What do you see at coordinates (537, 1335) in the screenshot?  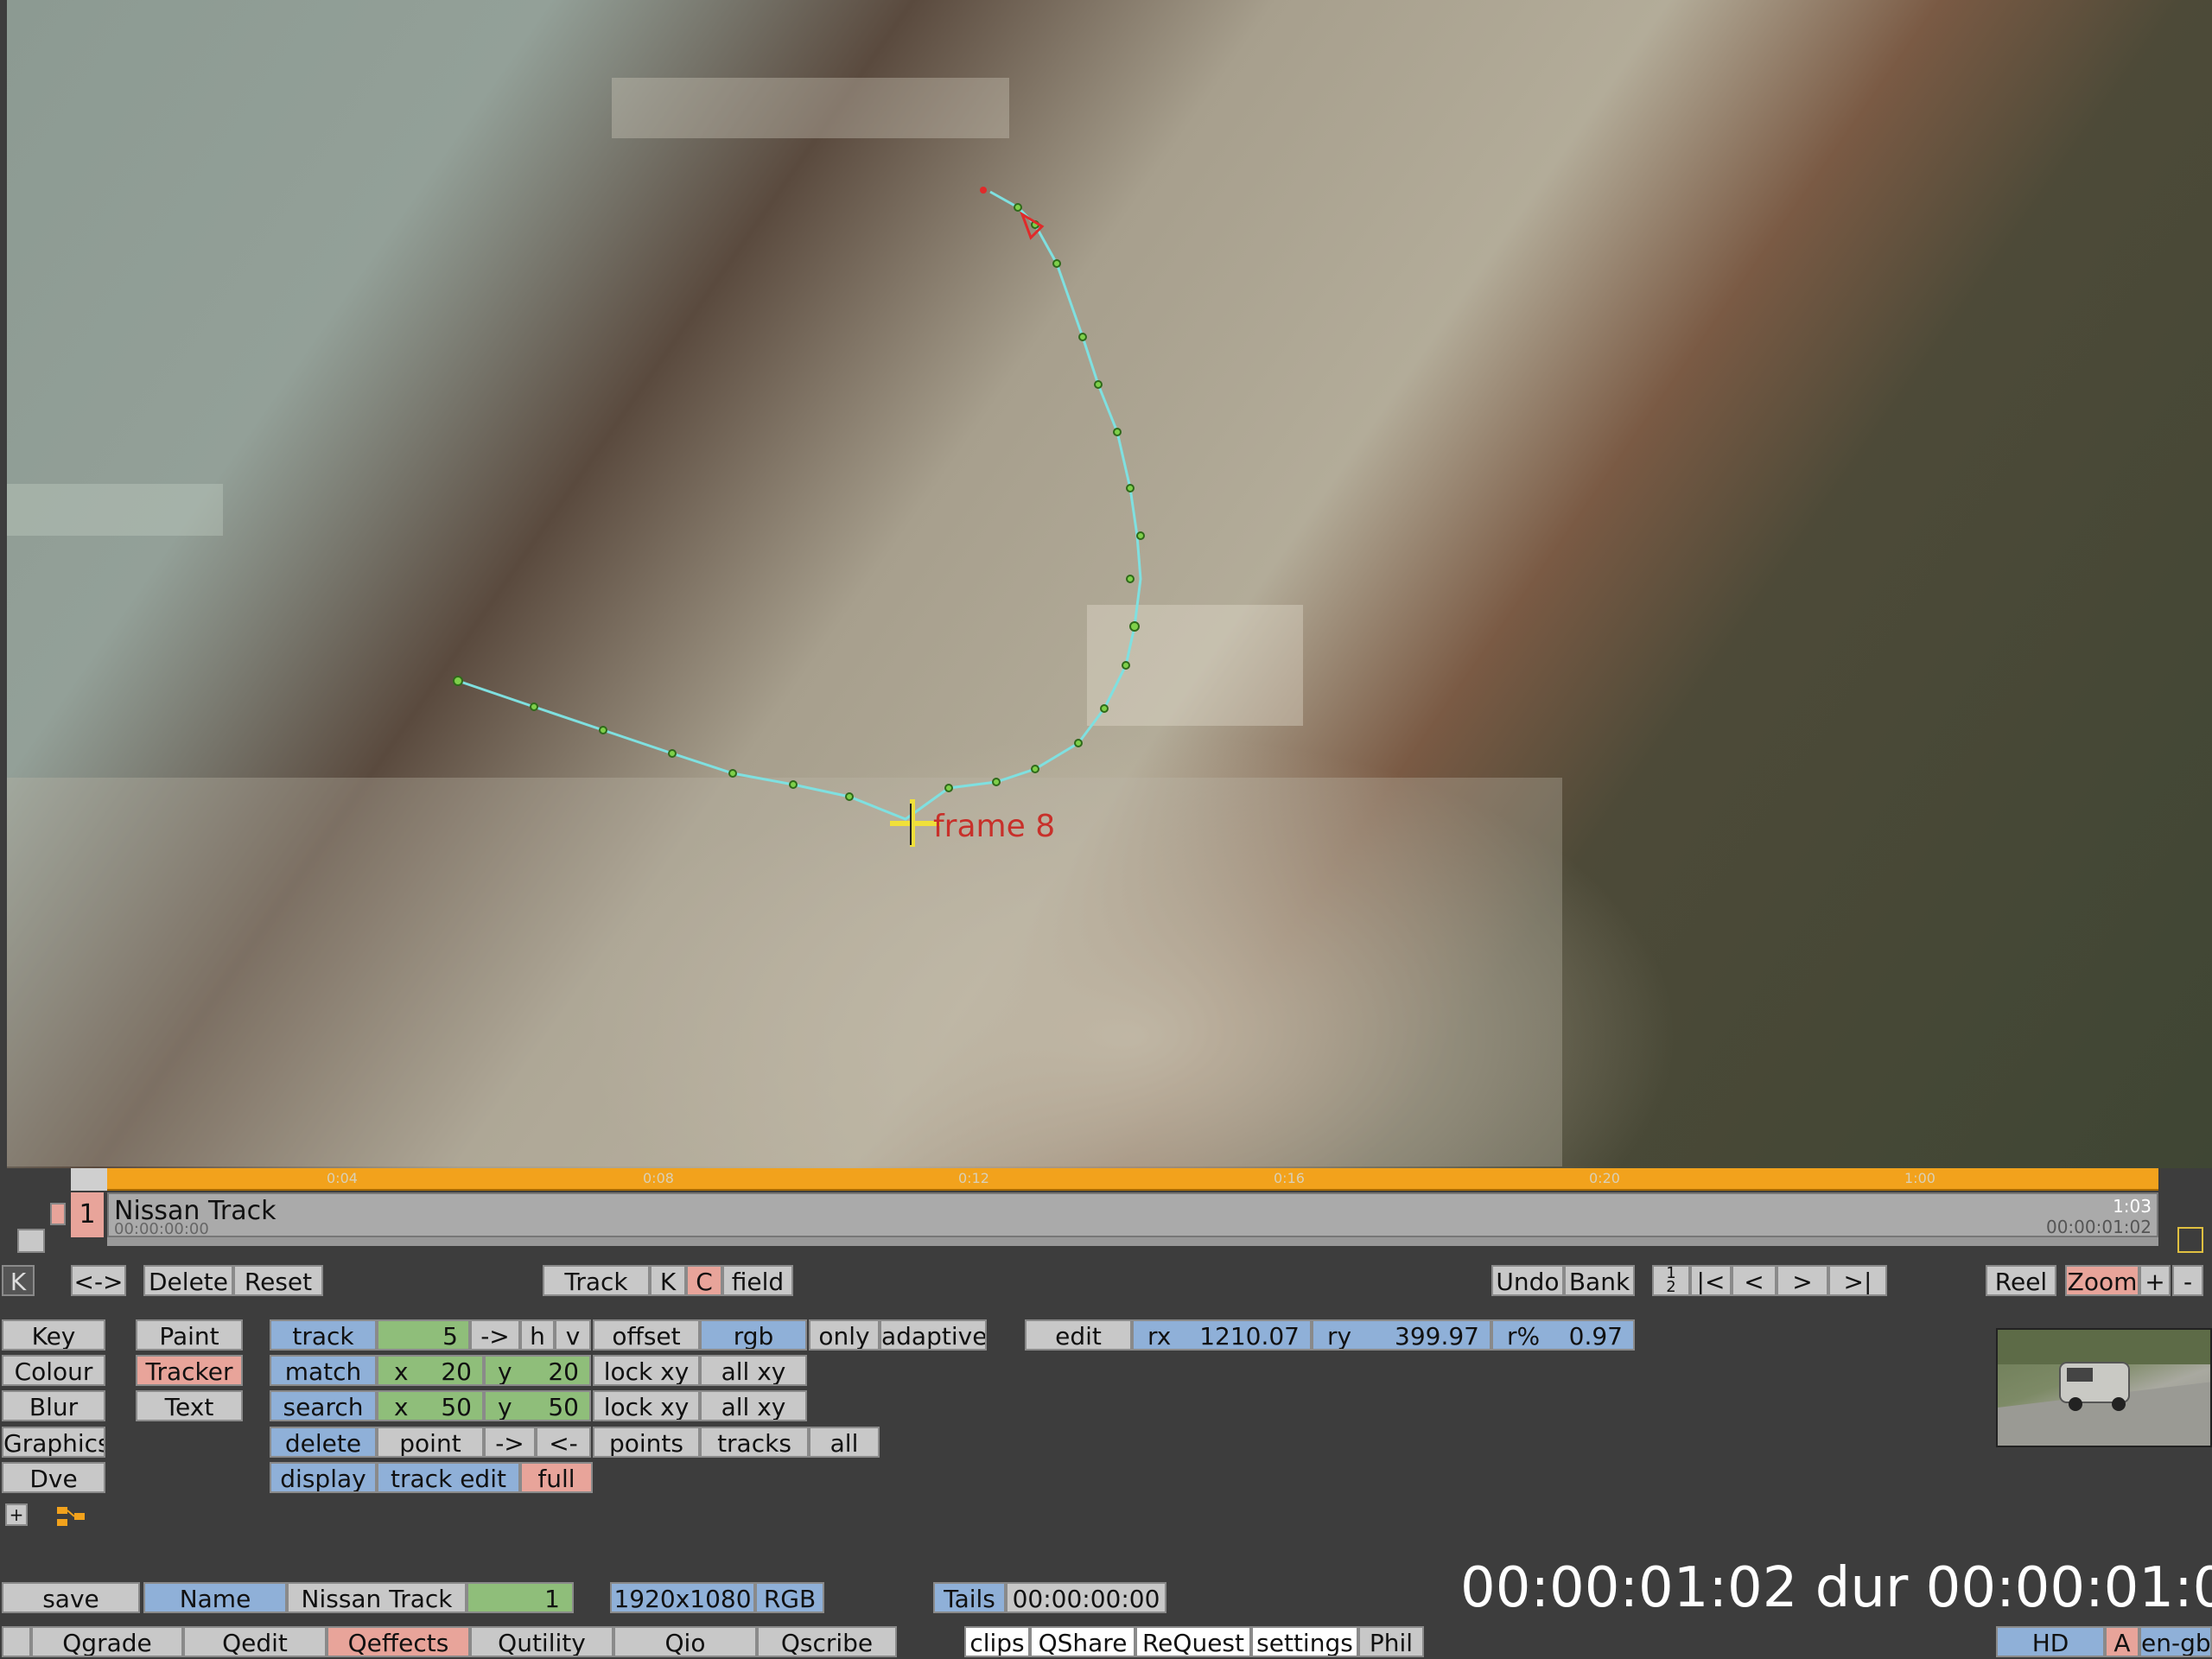 I see `h-button: h` at bounding box center [537, 1335].